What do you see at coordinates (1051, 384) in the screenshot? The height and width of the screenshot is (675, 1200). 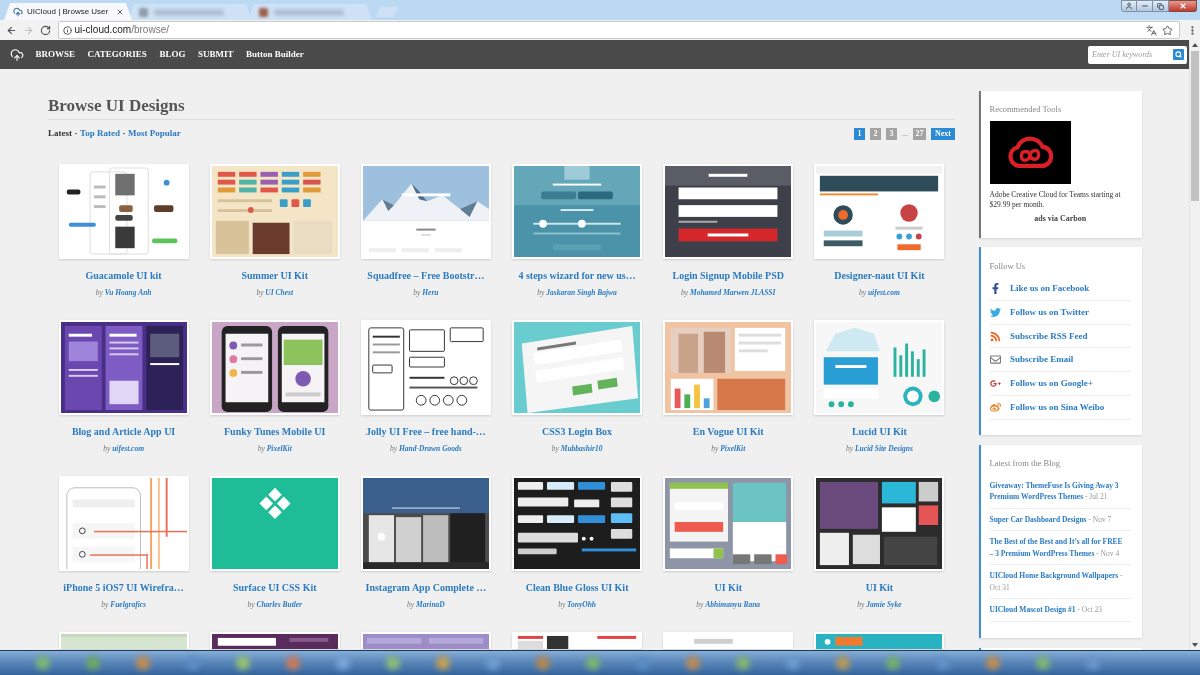 I see `follow-link: Follow us on Google+` at bounding box center [1051, 384].